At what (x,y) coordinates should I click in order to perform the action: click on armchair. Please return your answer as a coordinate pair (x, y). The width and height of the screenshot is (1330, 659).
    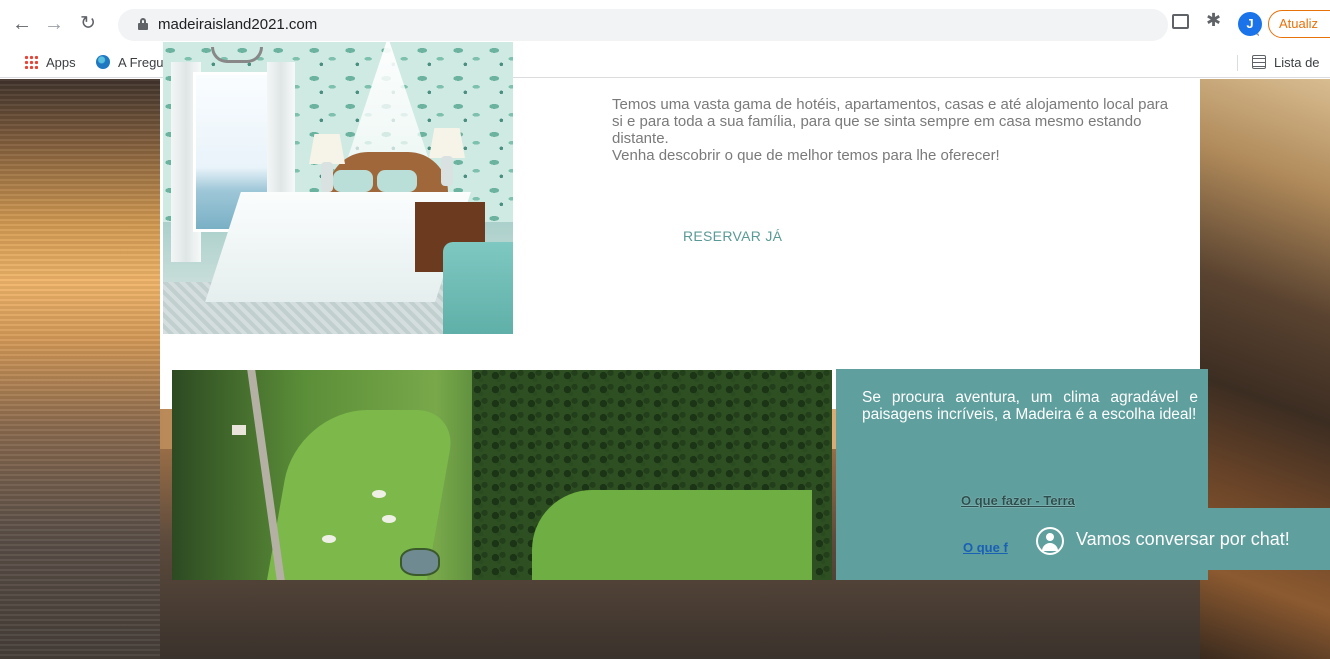
    Looking at the image, I should click on (478, 288).